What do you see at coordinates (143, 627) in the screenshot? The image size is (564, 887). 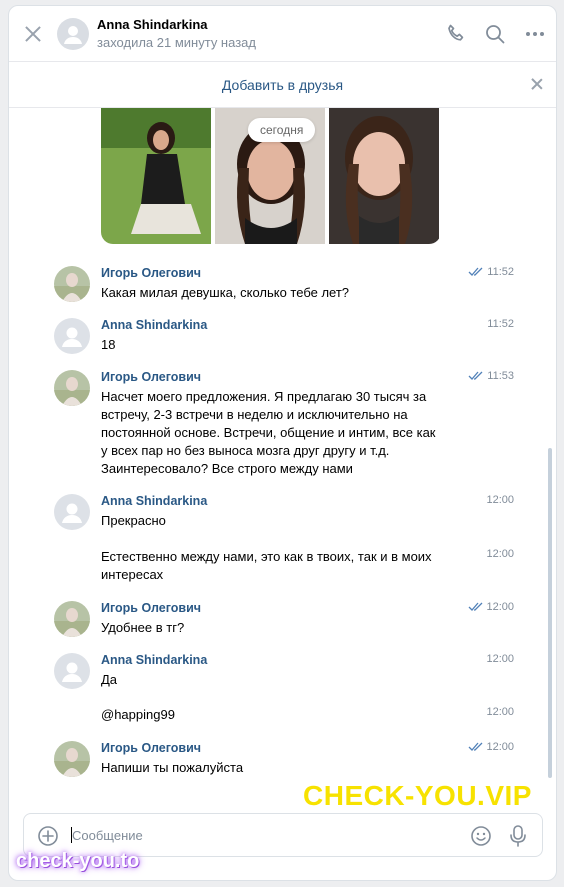 I see `message-text: Удобнее в тг?` at bounding box center [143, 627].